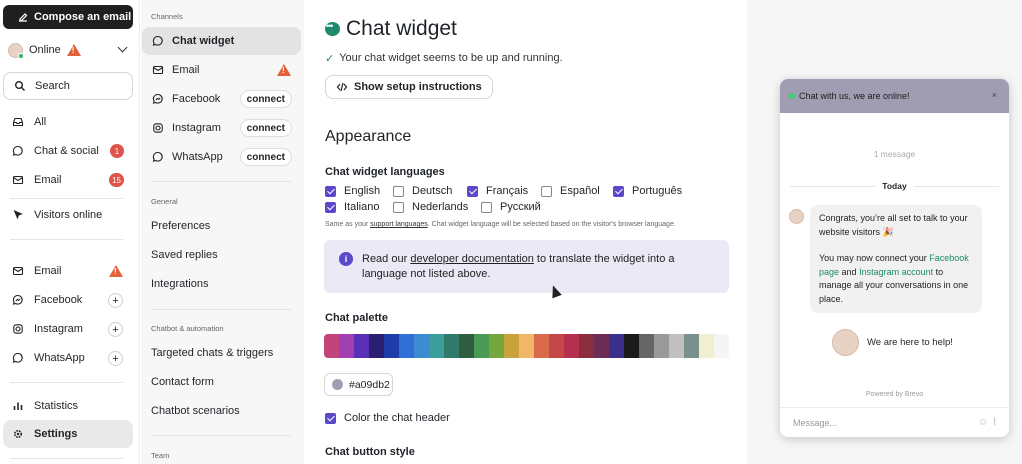  What do you see at coordinates (196, 128) in the screenshot?
I see `menu-item-label: Instagram` at bounding box center [196, 128].